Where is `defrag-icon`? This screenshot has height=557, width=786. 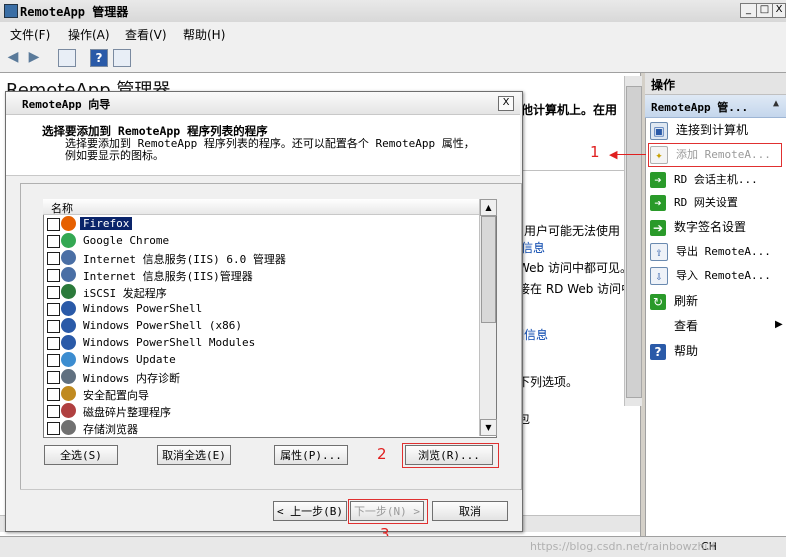 defrag-icon is located at coordinates (68, 410).